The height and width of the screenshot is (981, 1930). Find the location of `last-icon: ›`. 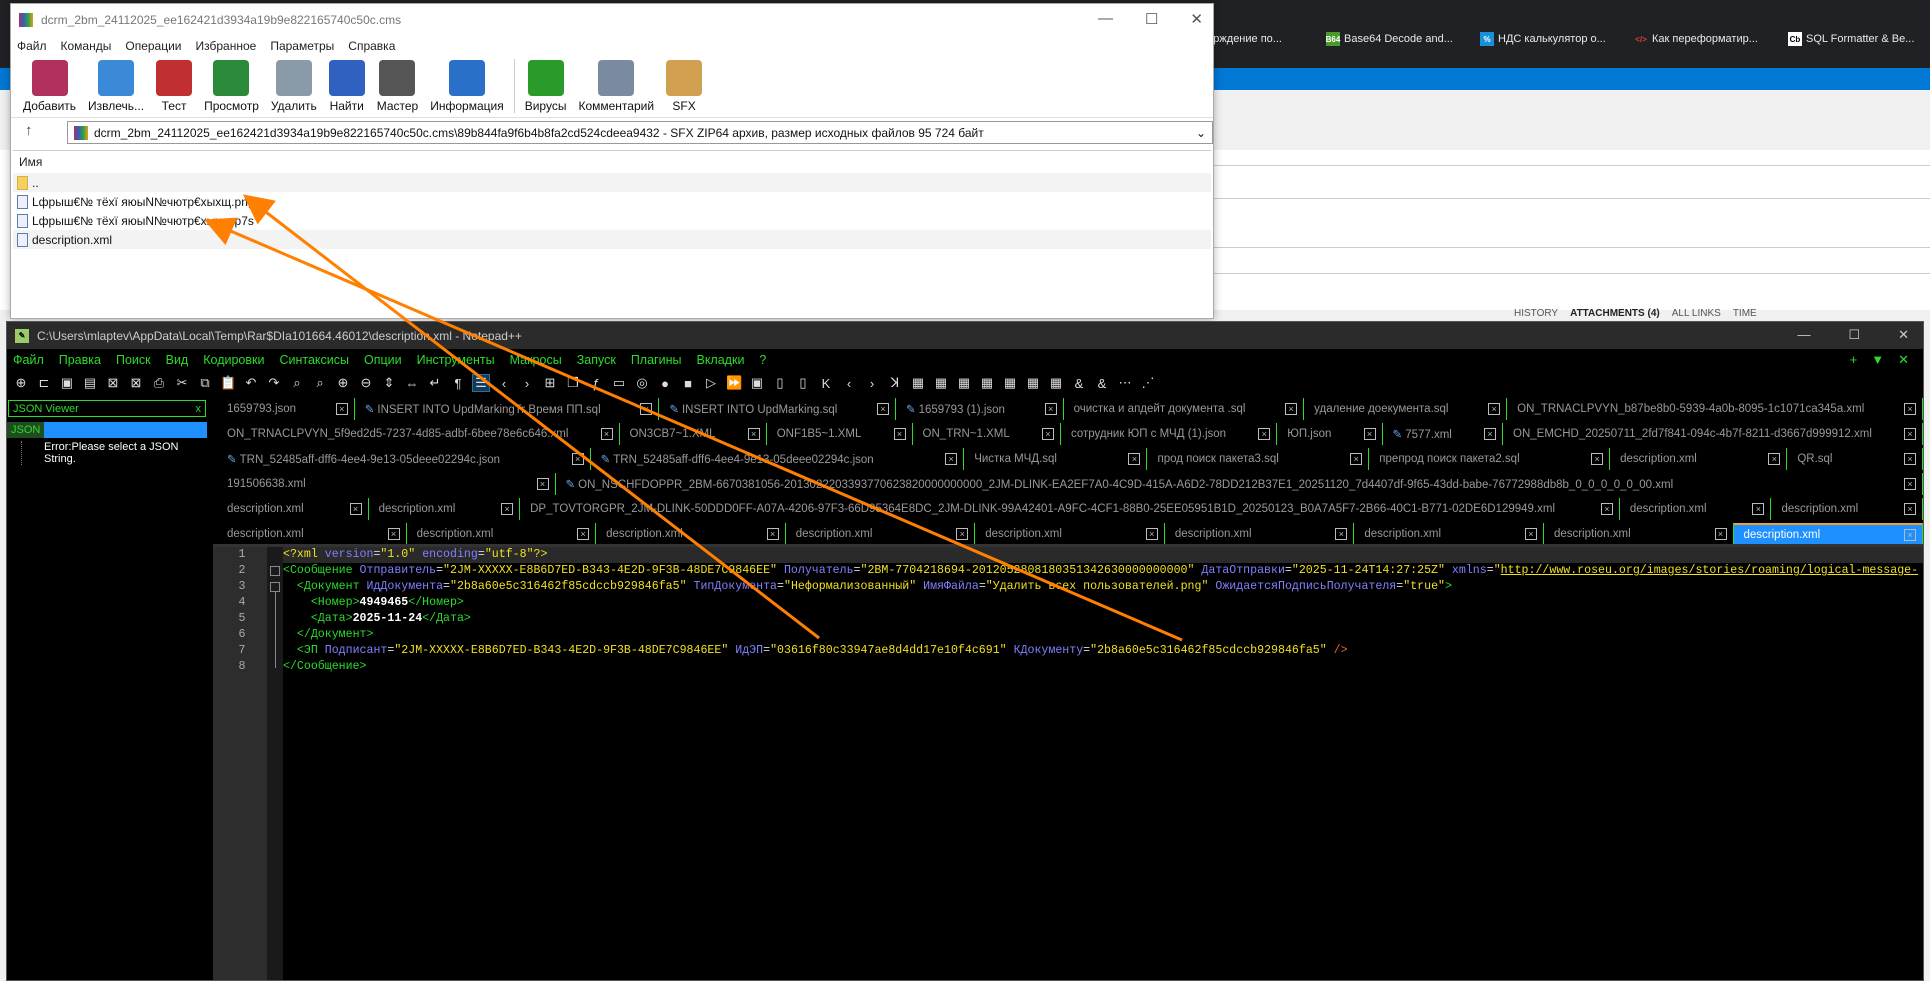

last-icon: › is located at coordinates (872, 383).